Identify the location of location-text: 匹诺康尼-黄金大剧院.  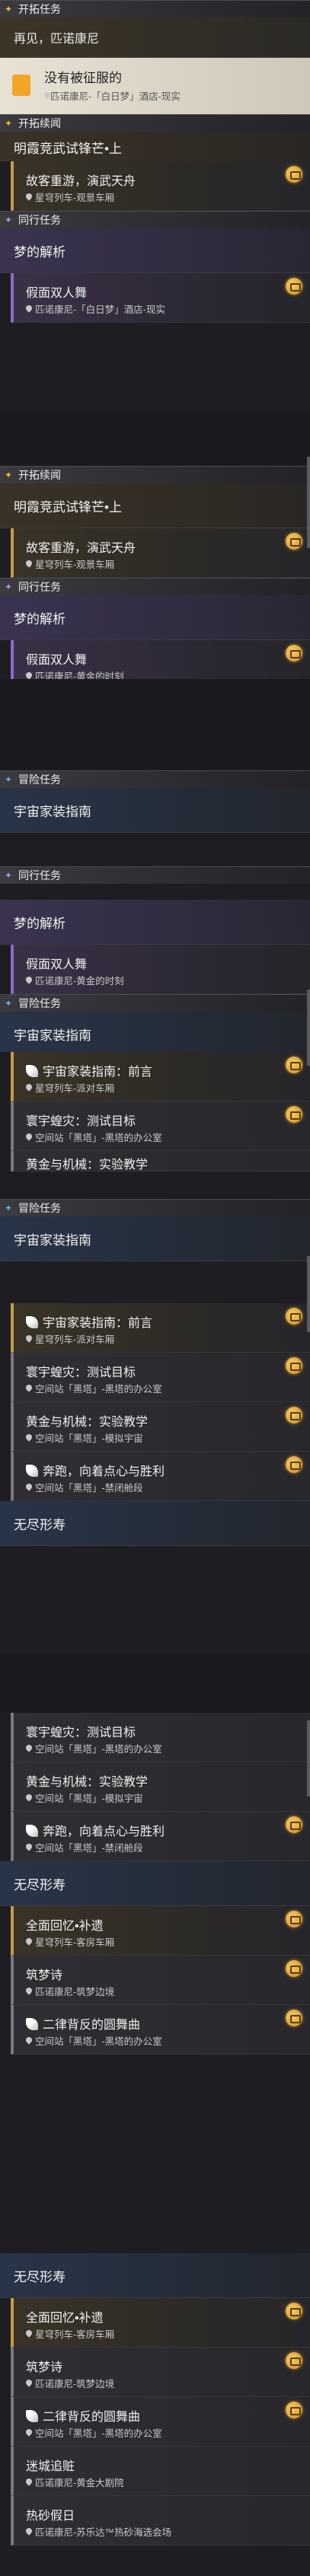
(79, 2483).